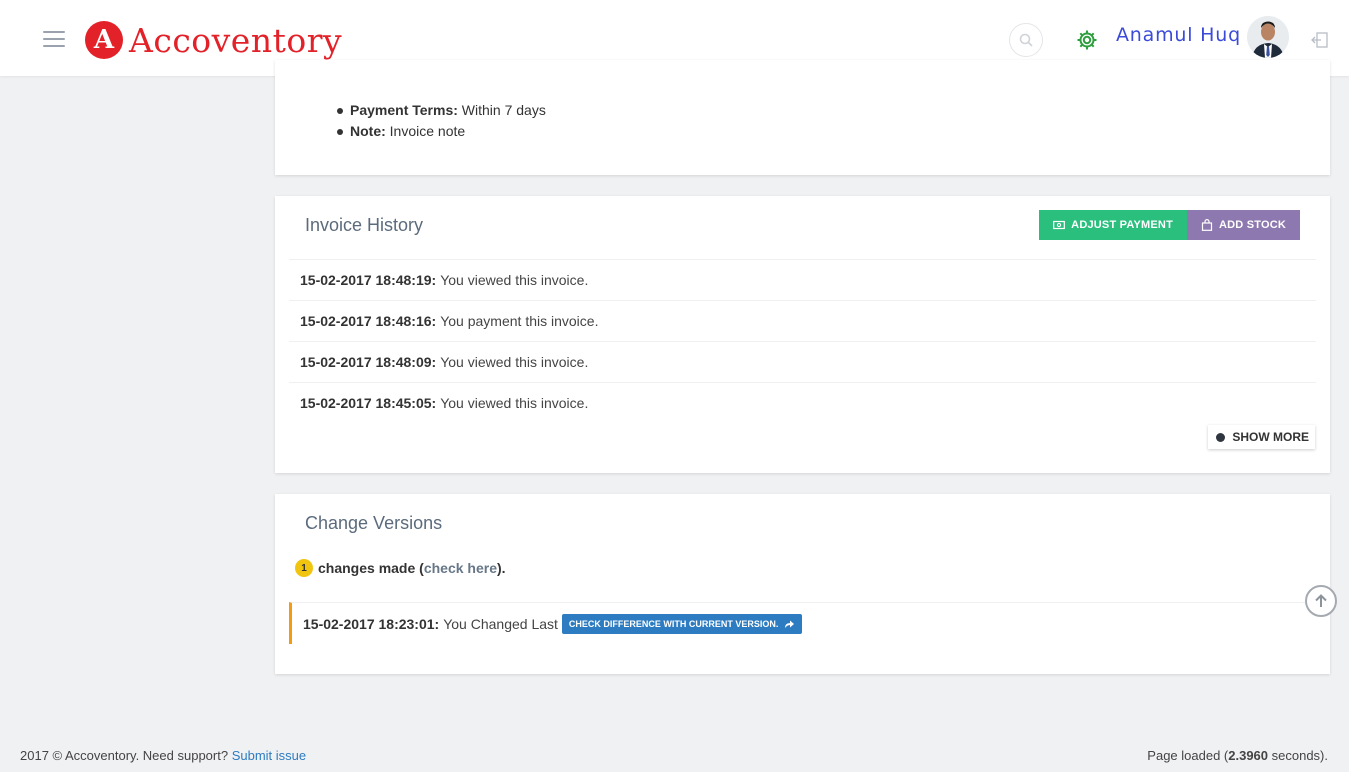  I want to click on adjust-payment-label: ADJUST PAYMENT, so click(1122, 225).